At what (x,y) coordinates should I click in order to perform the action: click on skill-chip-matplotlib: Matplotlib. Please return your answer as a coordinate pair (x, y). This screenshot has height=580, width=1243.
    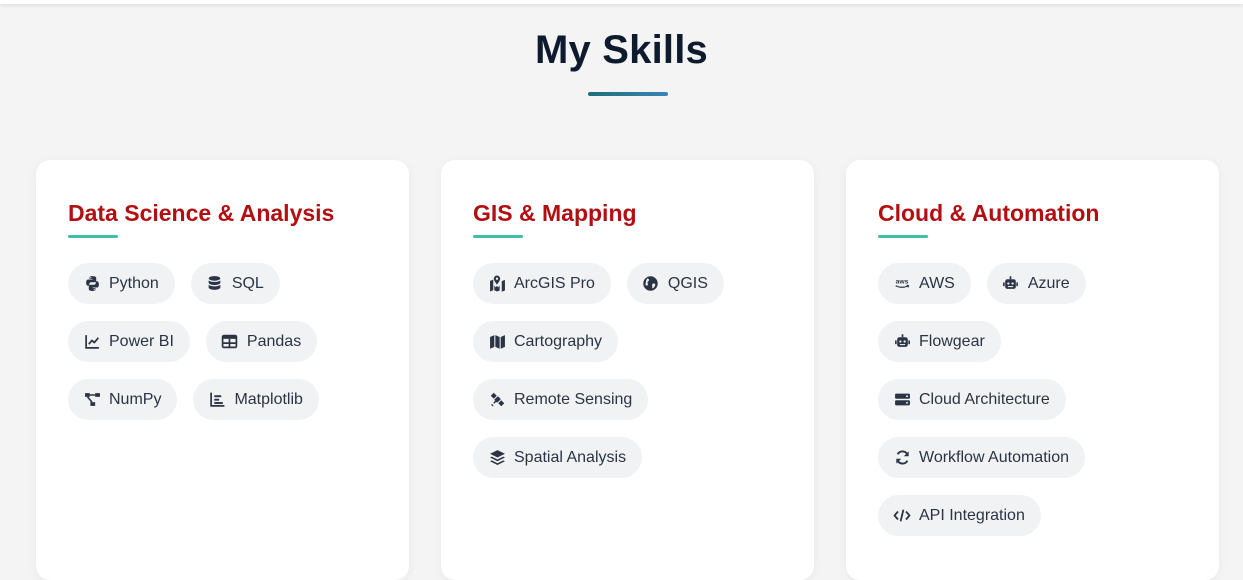
    Looking at the image, I should click on (256, 399).